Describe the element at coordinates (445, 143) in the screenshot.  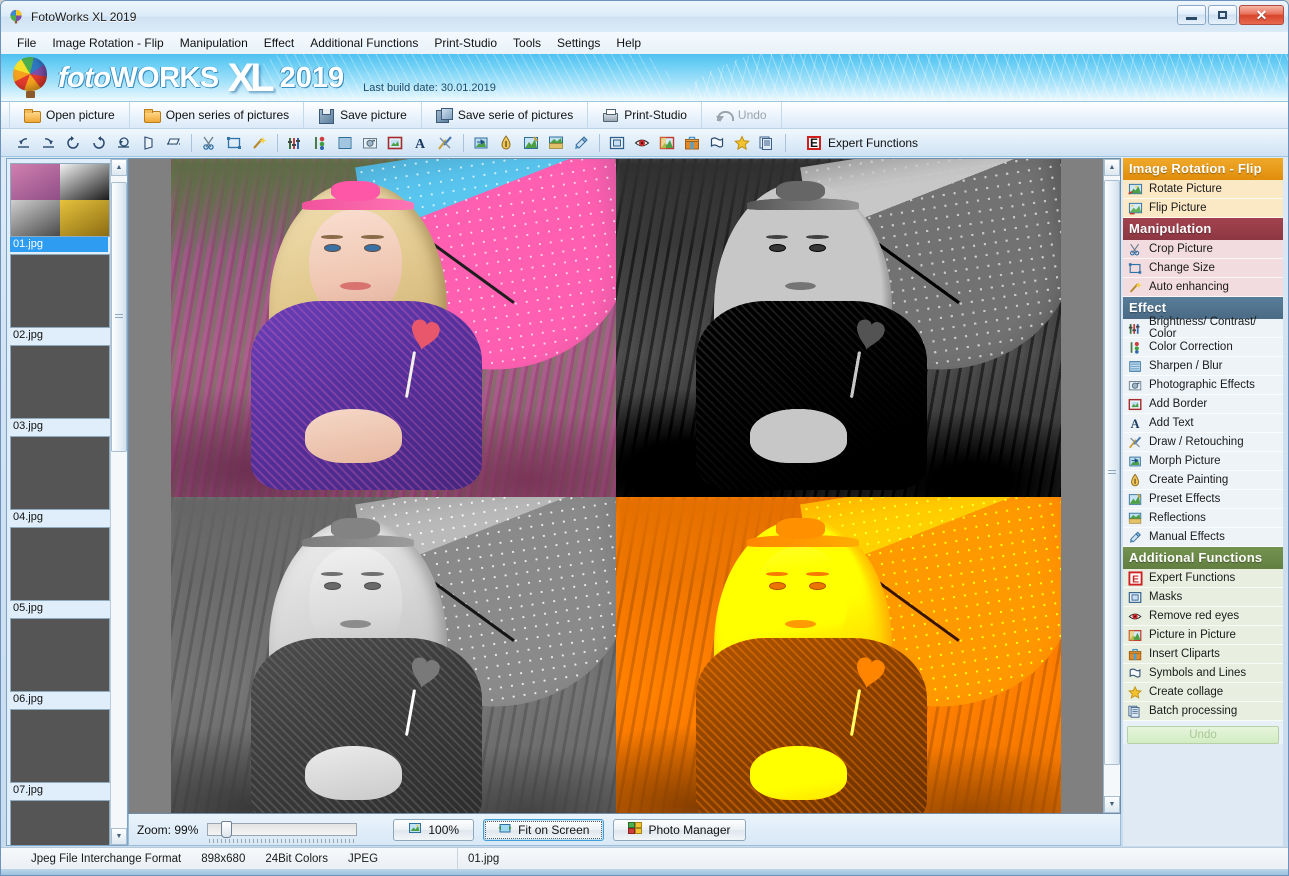
I see `draw-retouching-icon` at that location.